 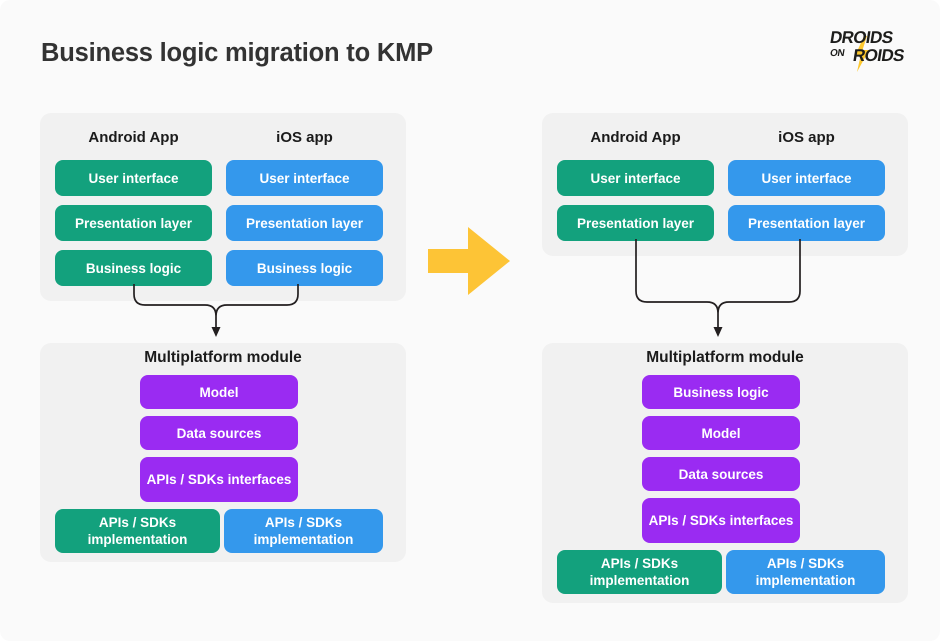 What do you see at coordinates (133, 137) in the screenshot?
I see `before-android-heading: Android App` at bounding box center [133, 137].